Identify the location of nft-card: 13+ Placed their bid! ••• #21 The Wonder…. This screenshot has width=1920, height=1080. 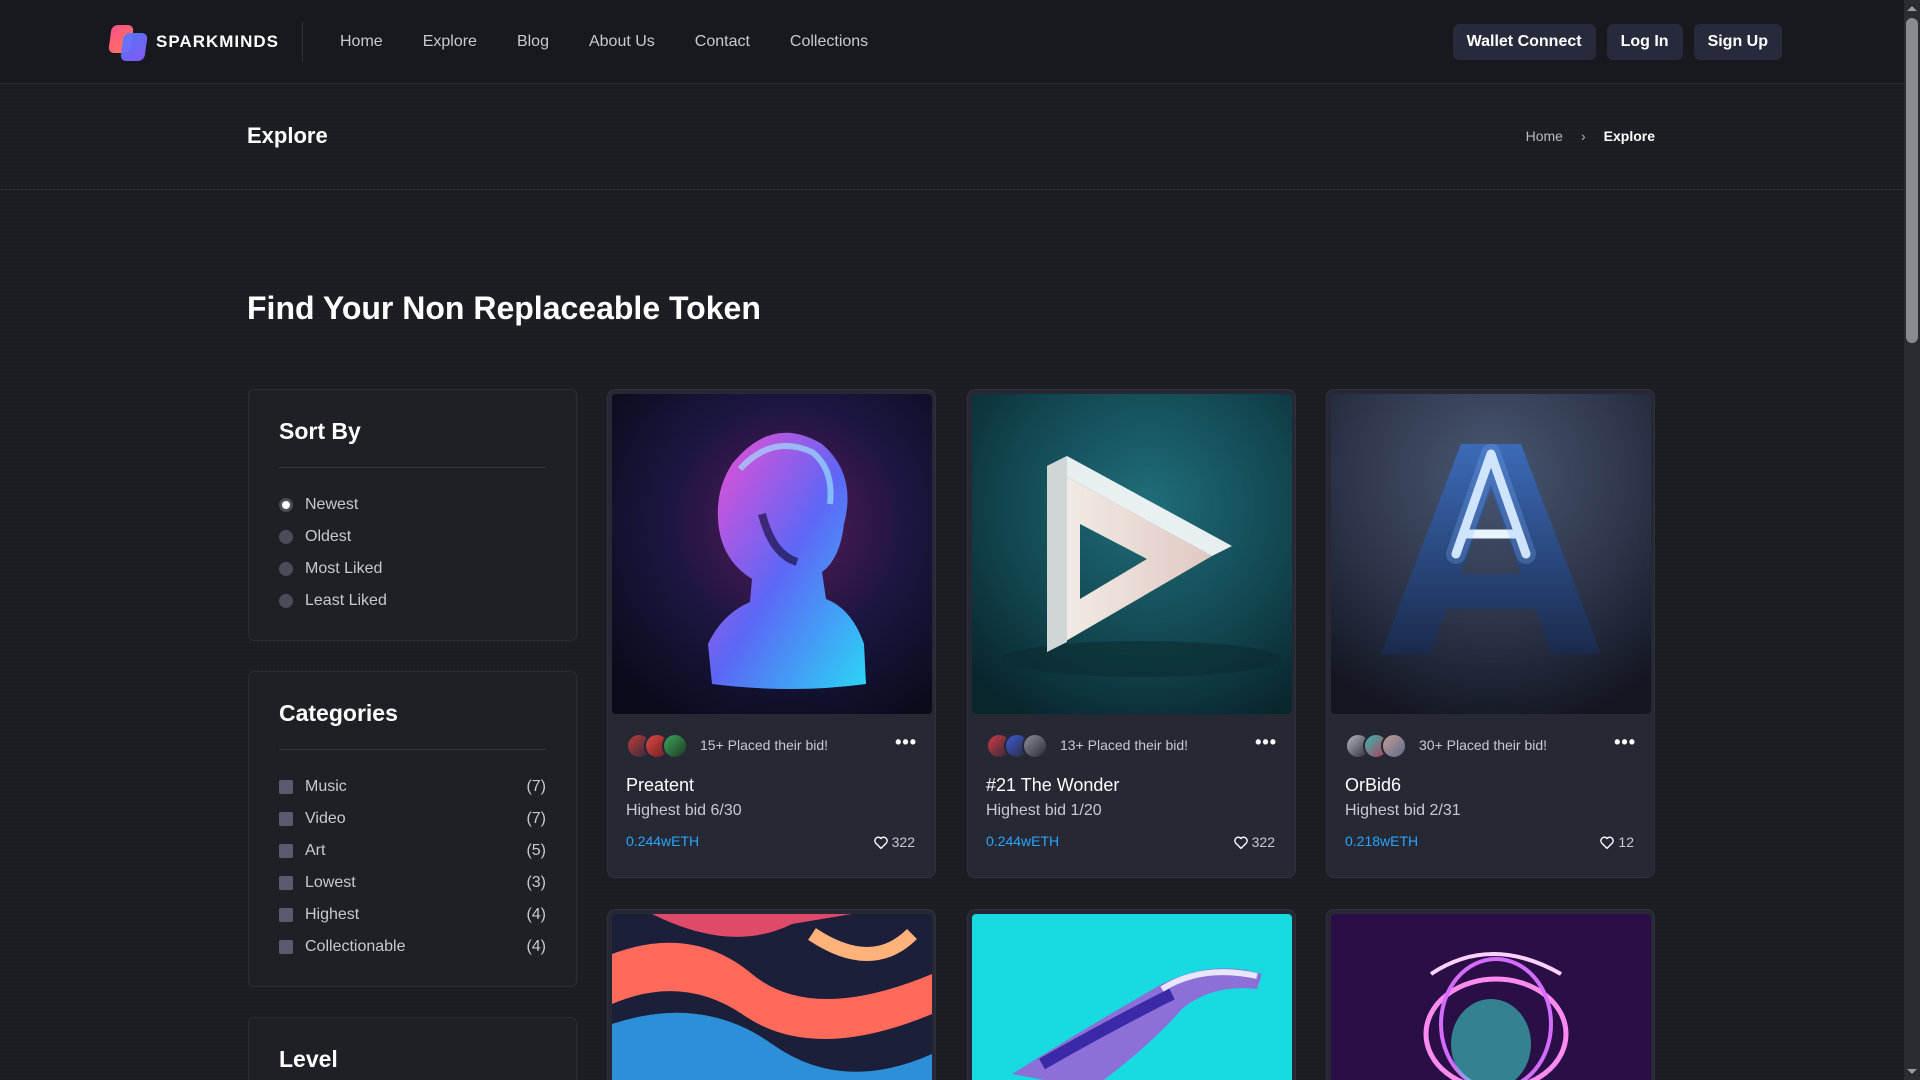
(1131, 633).